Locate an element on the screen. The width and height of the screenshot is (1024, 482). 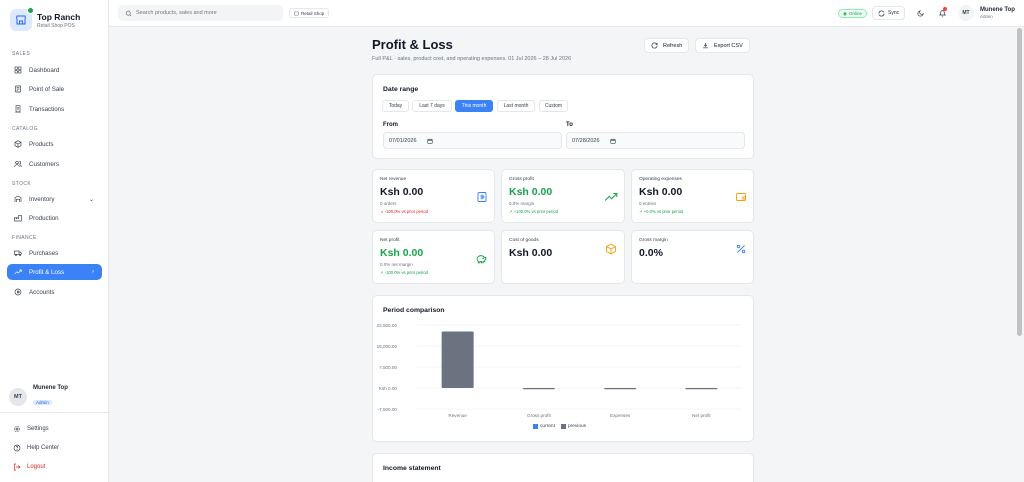
wallet-icon is located at coordinates (741, 197).